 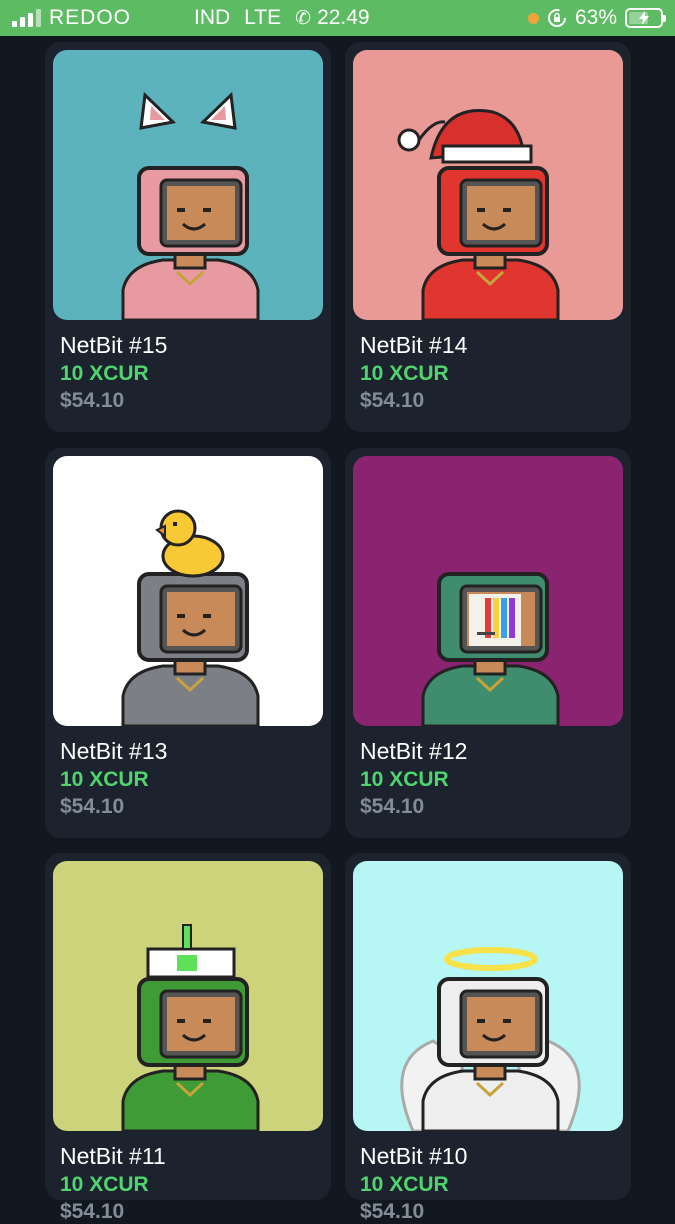 I want to click on nft-name: NetBit #10, so click(x=414, y=1156).